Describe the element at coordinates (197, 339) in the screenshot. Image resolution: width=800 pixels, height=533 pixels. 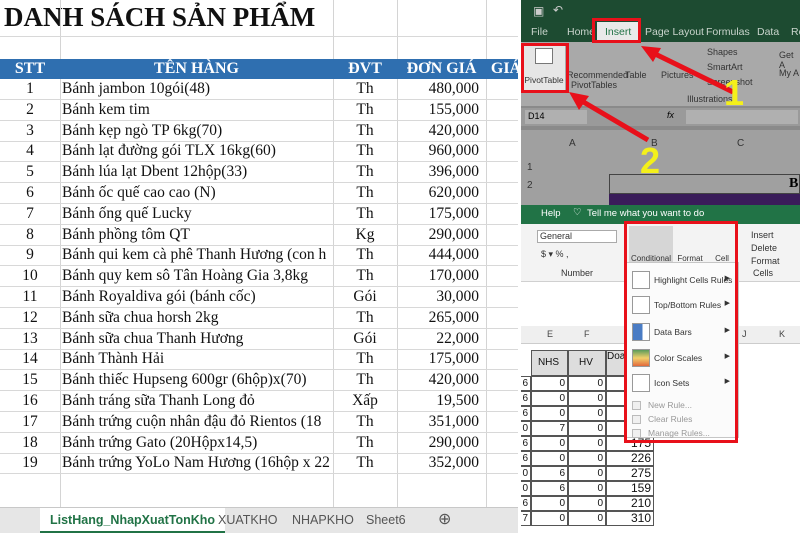
I see `cell-name: Bánh sữa chua Thanh Hương` at that location.